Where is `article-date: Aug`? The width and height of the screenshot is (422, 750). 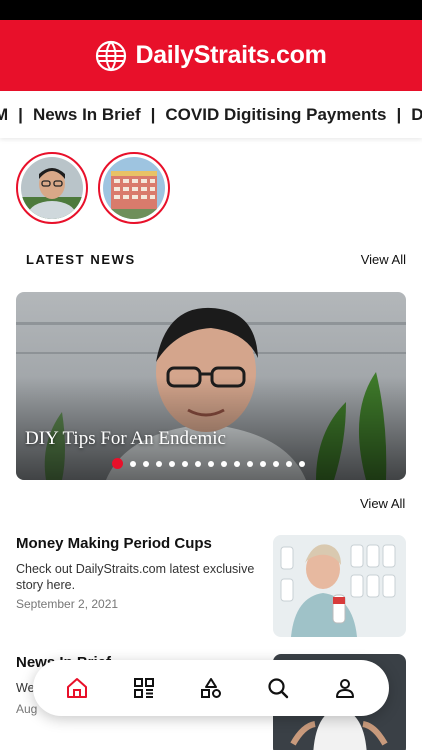 article-date: Aug is located at coordinates (27, 709).